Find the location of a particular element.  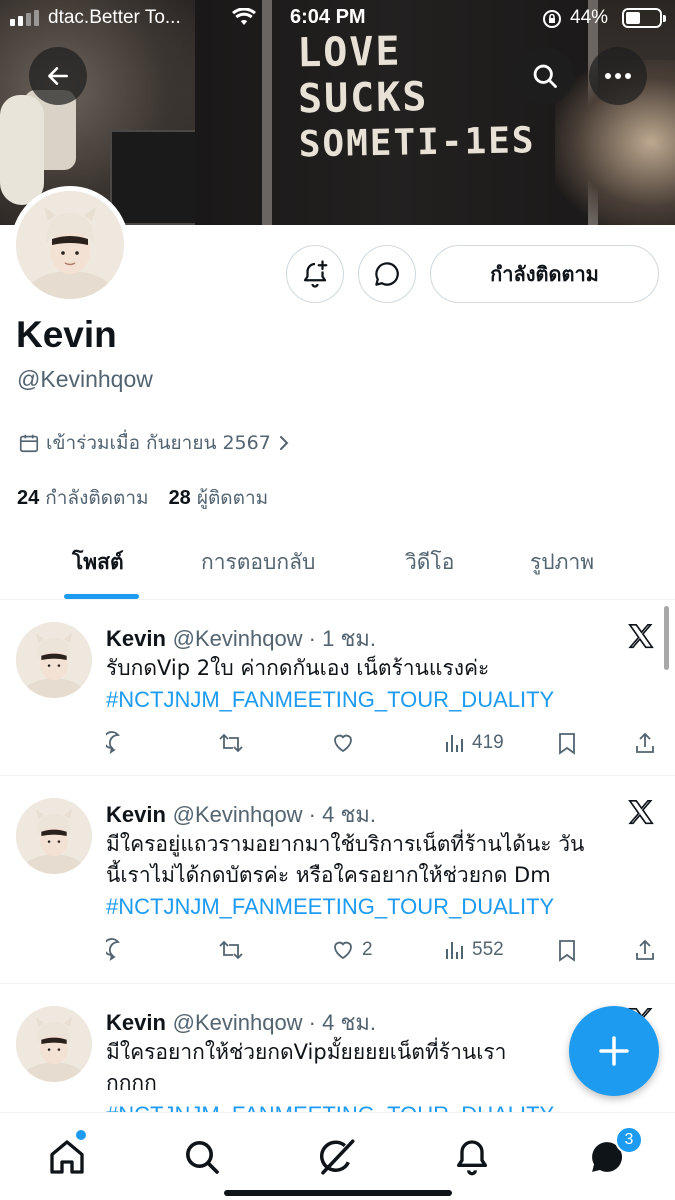

nav-notifications is located at coordinates (472, 1157).